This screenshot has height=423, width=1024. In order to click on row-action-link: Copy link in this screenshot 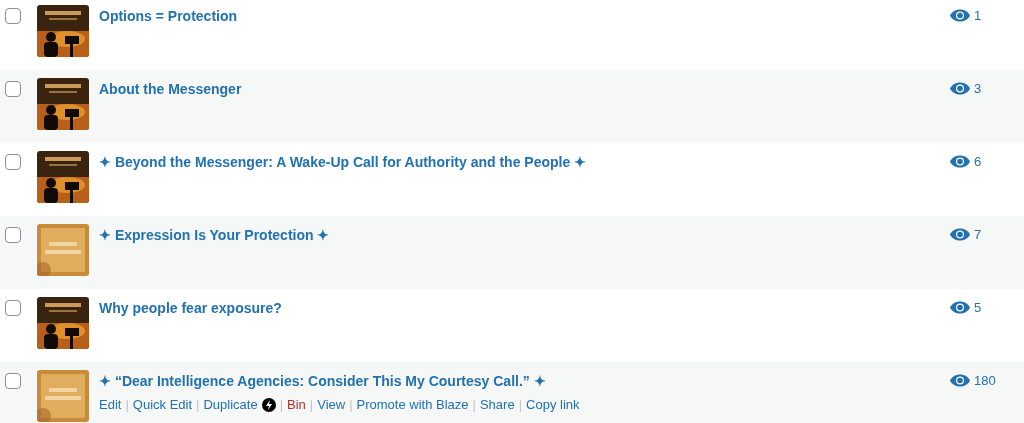, I will do `click(553, 404)`.